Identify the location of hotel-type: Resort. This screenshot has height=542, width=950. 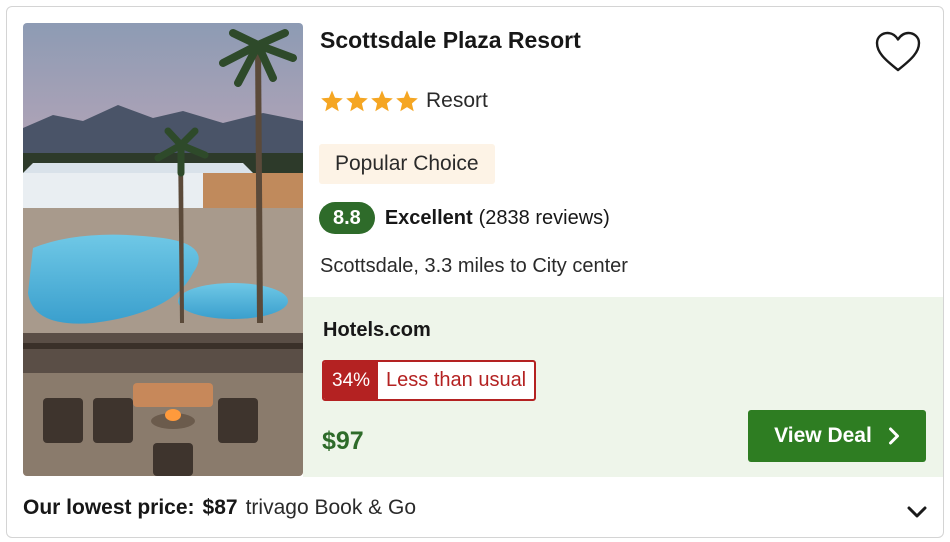
(457, 100).